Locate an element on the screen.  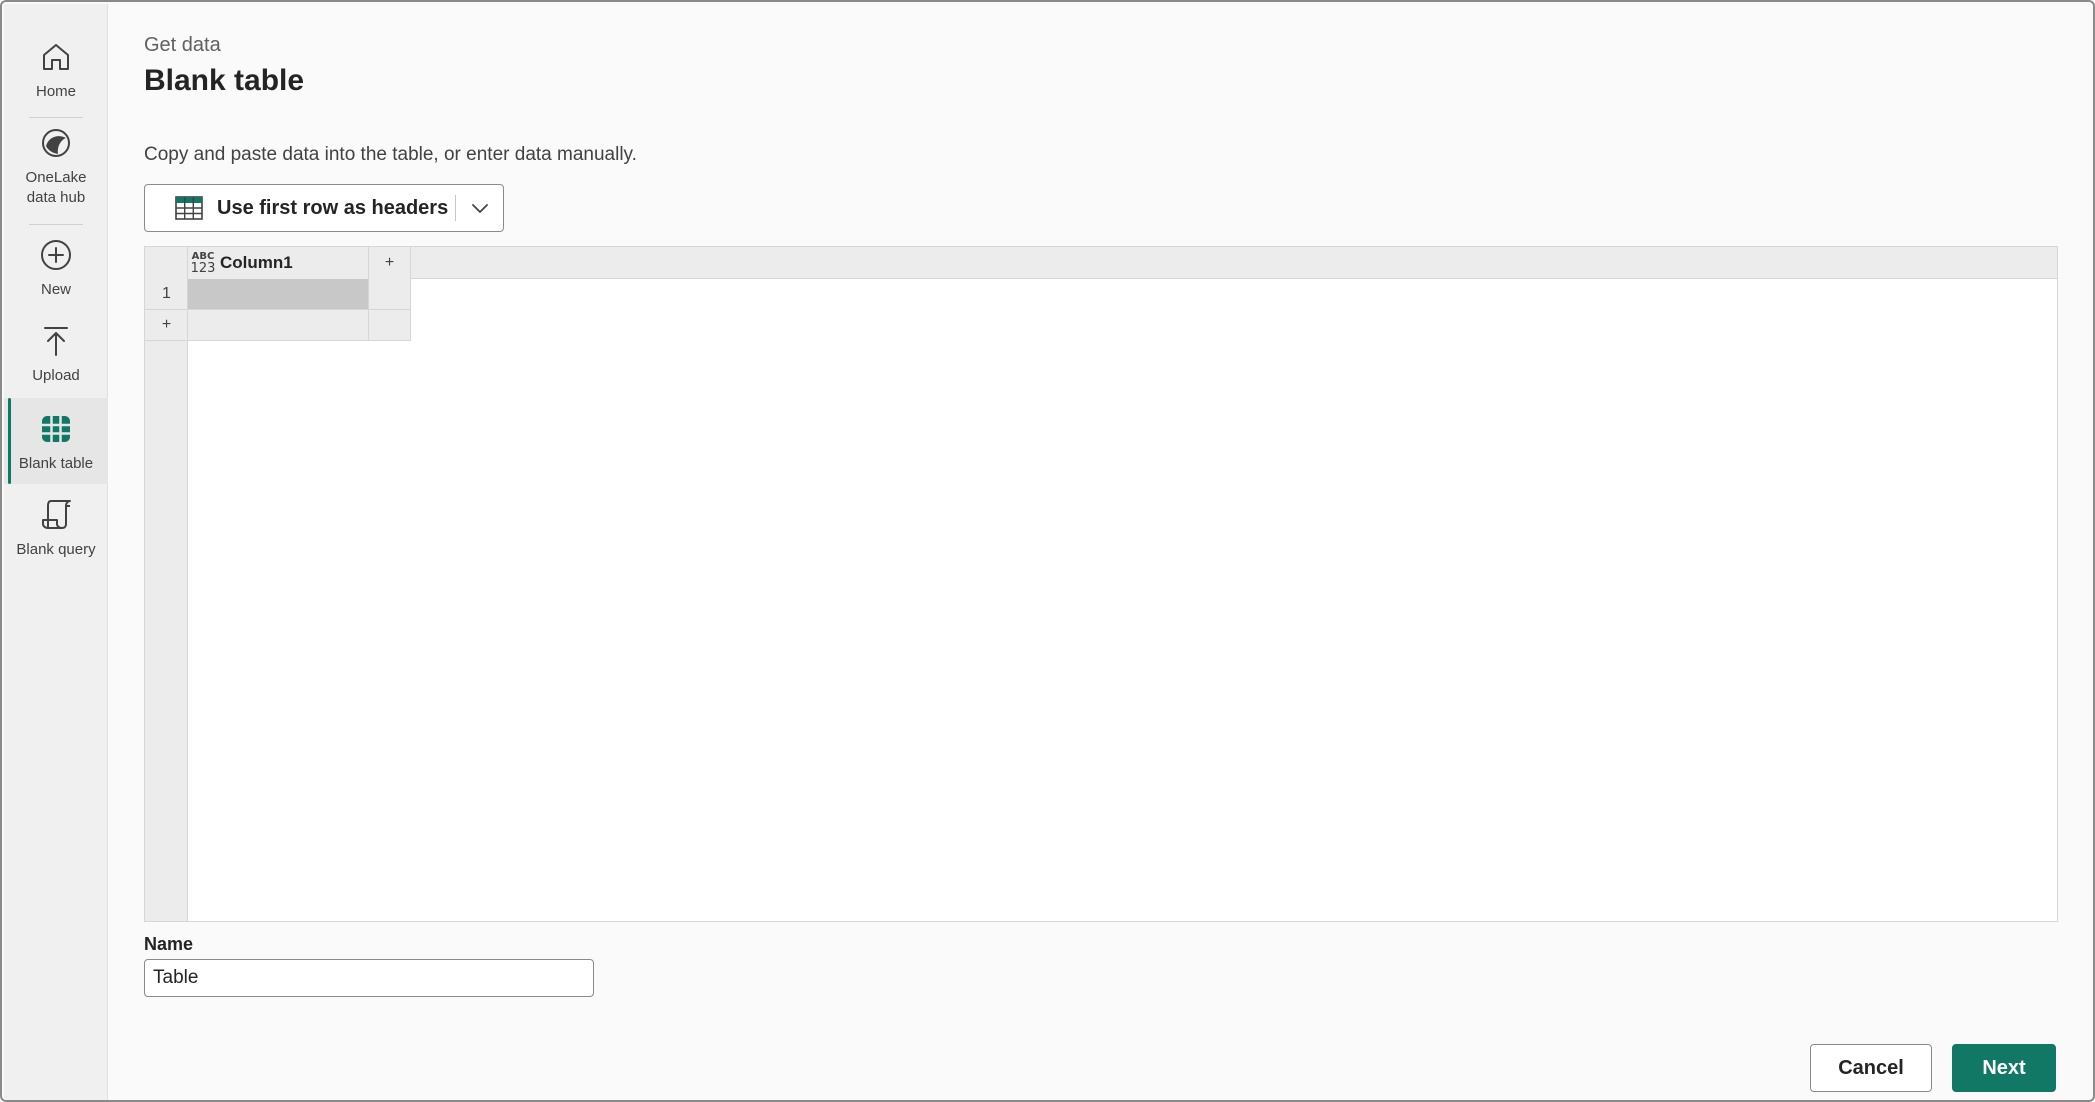
cancel-button: Cancel is located at coordinates (1871, 1068).